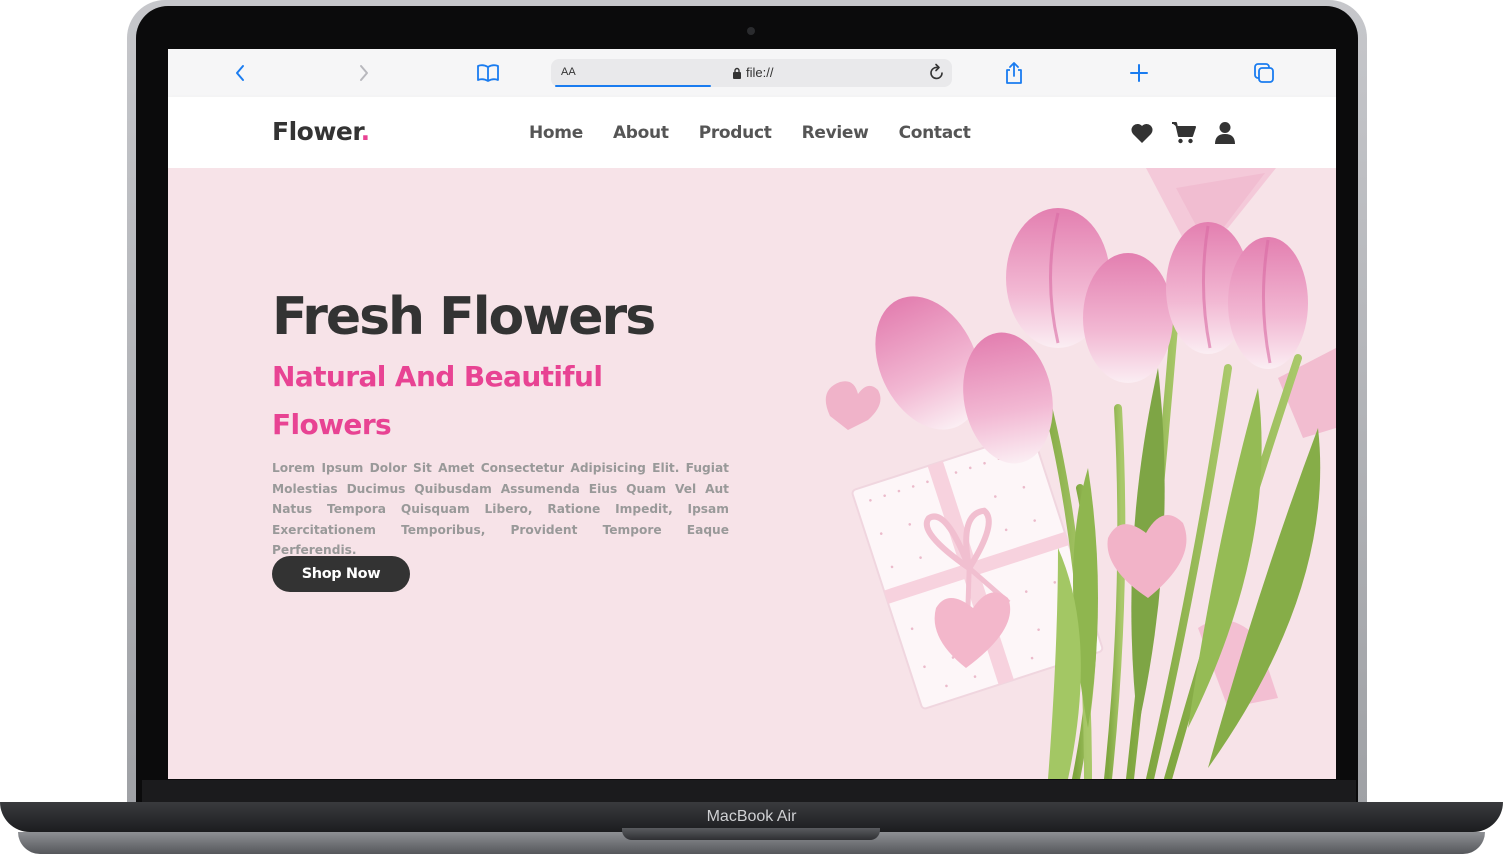 The image size is (1503, 864). Describe the element at coordinates (751, 834) in the screenshot. I see `hinge-notch` at that location.